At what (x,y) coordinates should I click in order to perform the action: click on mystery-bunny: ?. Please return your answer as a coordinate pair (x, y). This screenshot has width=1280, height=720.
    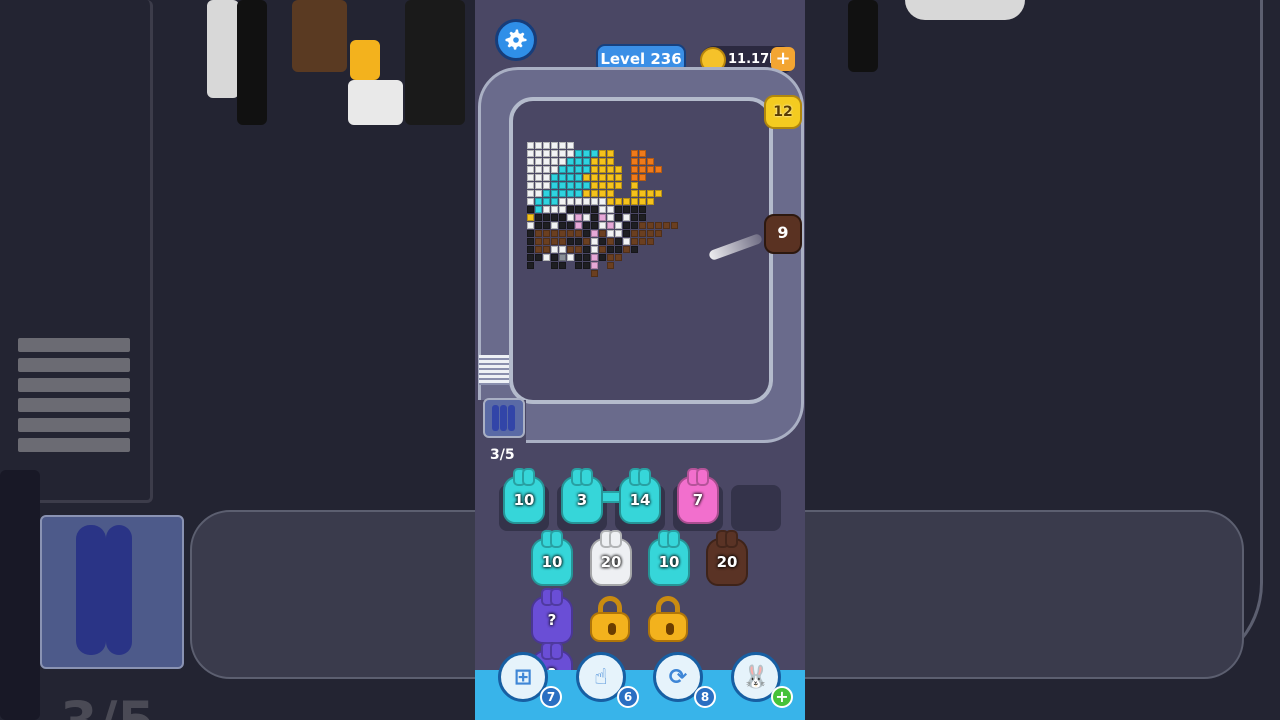
    Looking at the image, I should click on (552, 616).